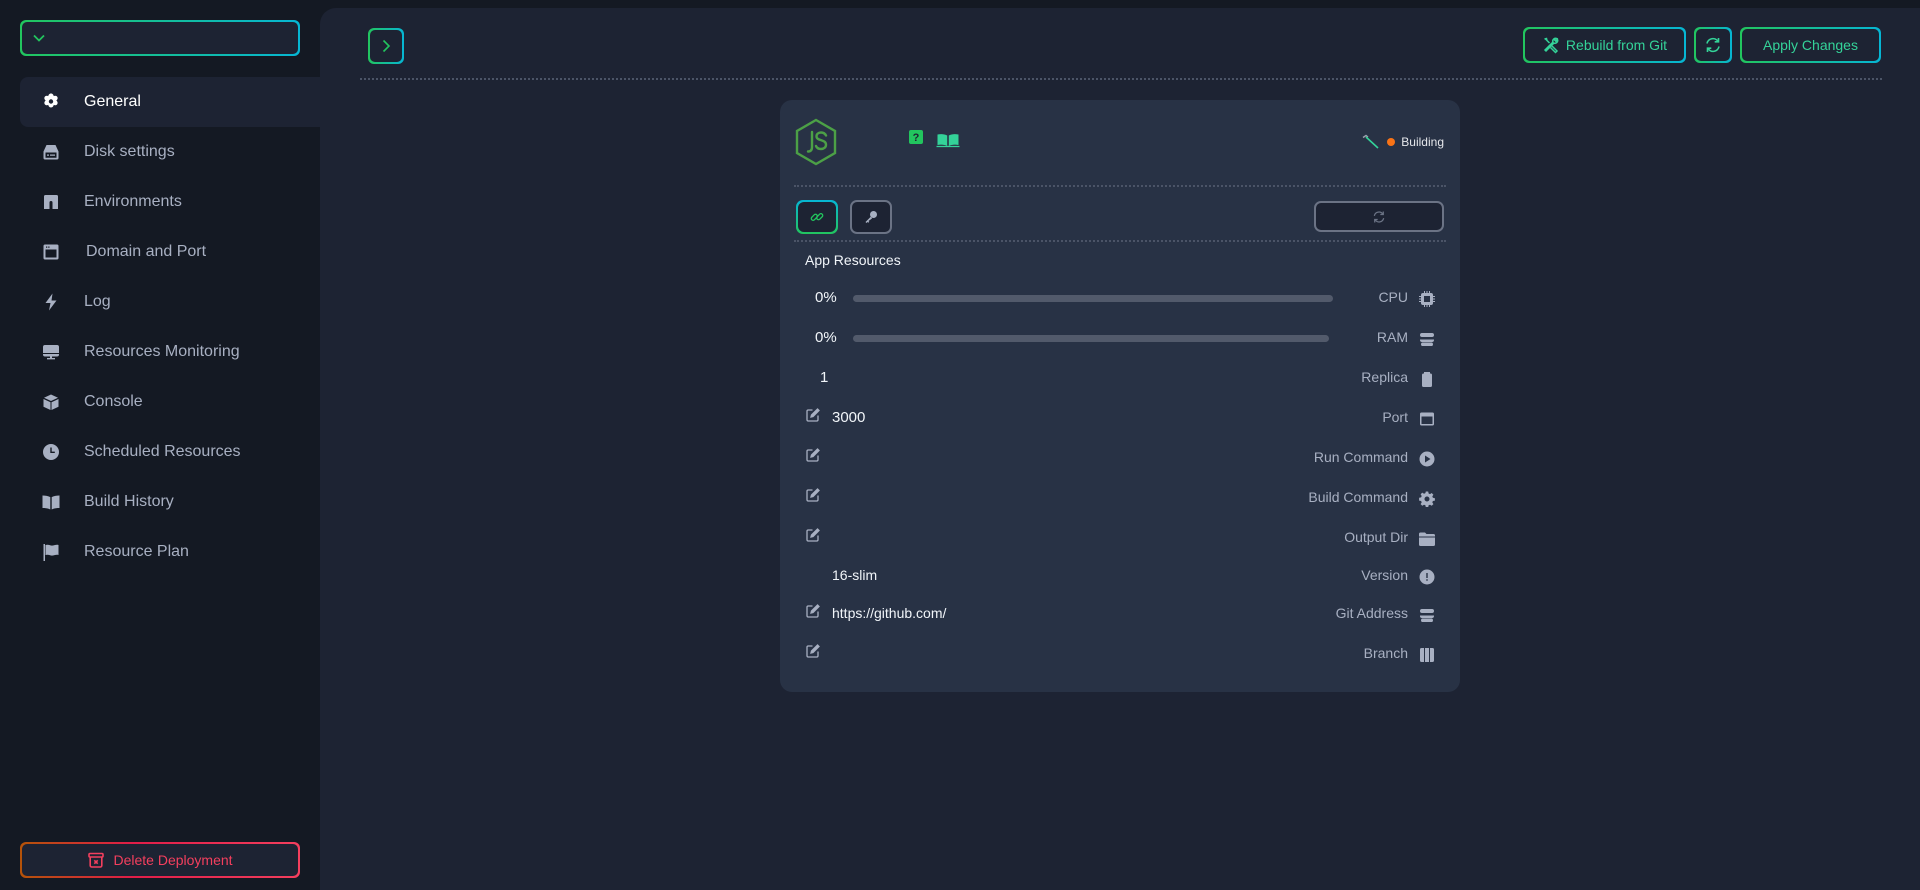  What do you see at coordinates (1616, 45) in the screenshot?
I see `rebuild-from-git-label: Rebuild from Git` at bounding box center [1616, 45].